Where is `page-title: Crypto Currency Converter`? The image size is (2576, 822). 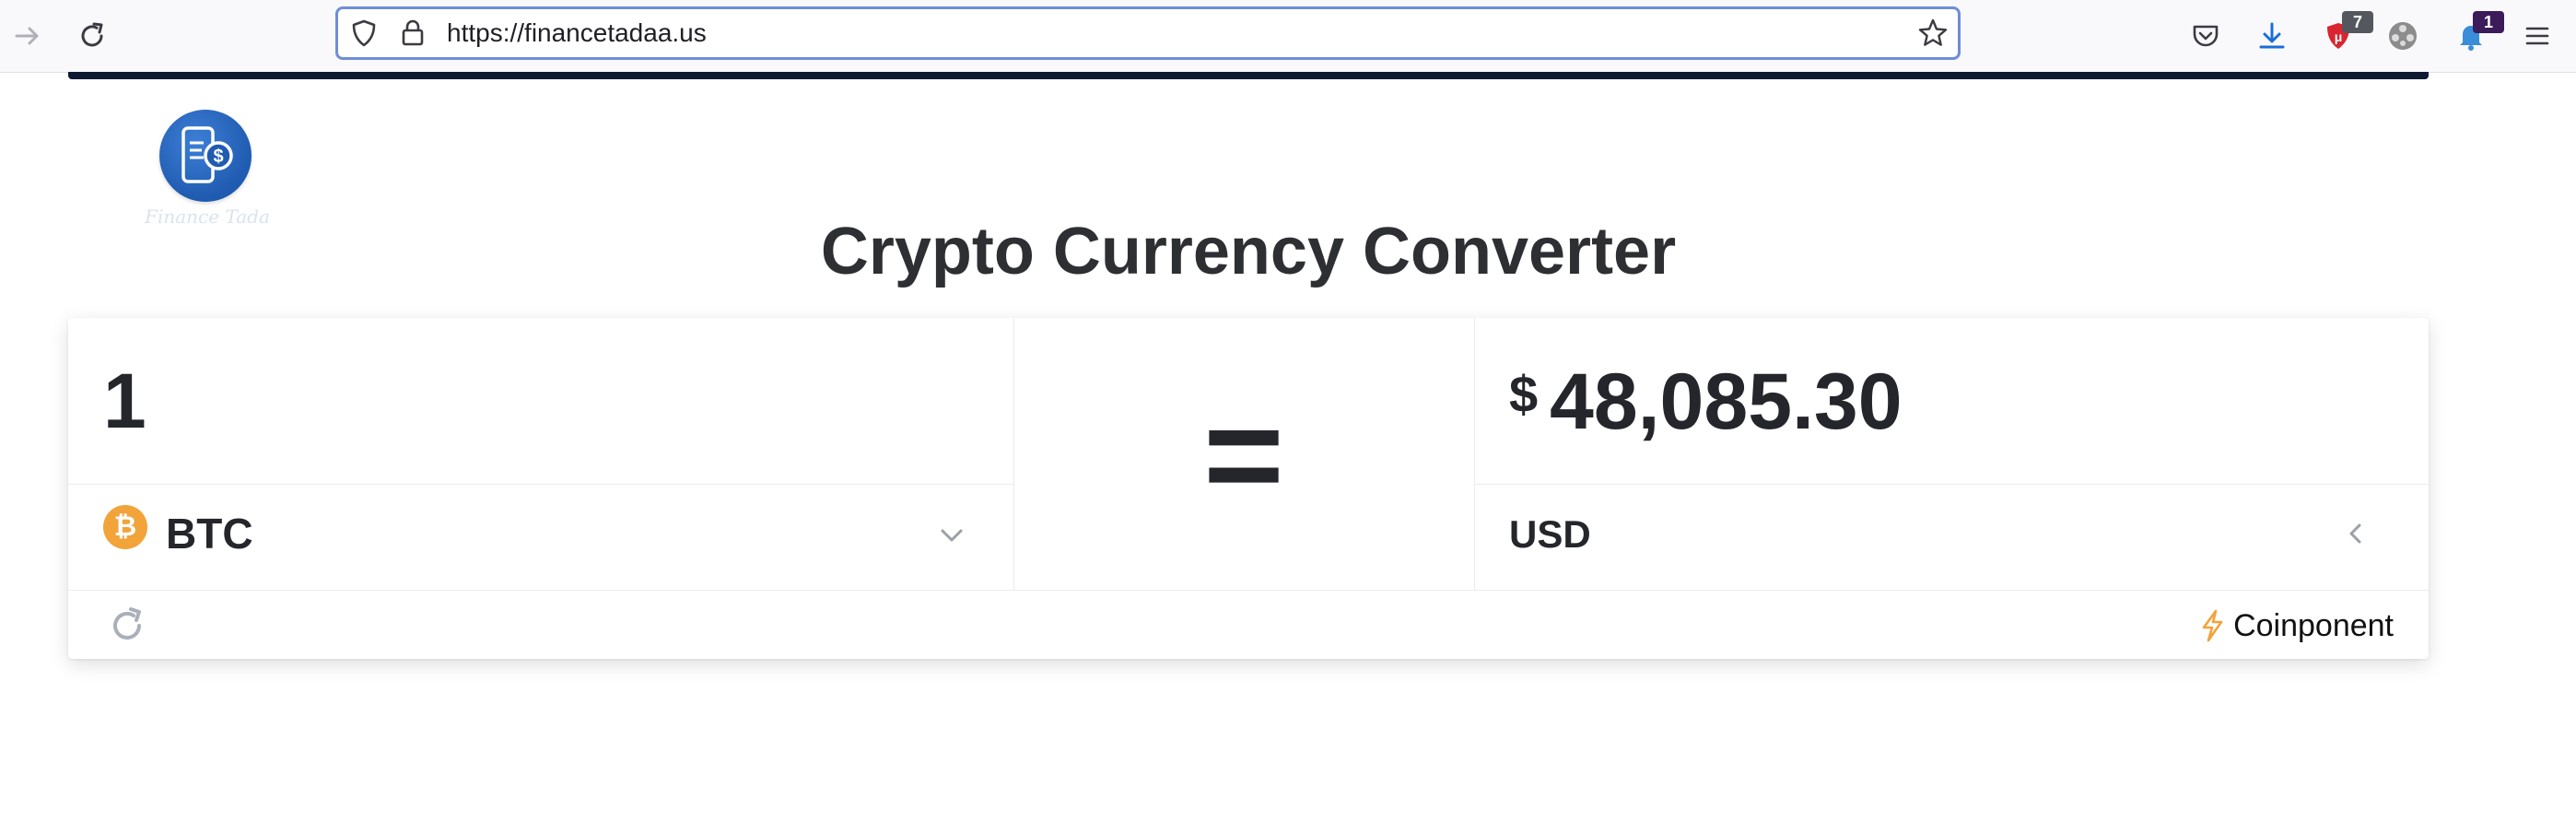
page-title: Crypto Currency Converter is located at coordinates (1248, 251).